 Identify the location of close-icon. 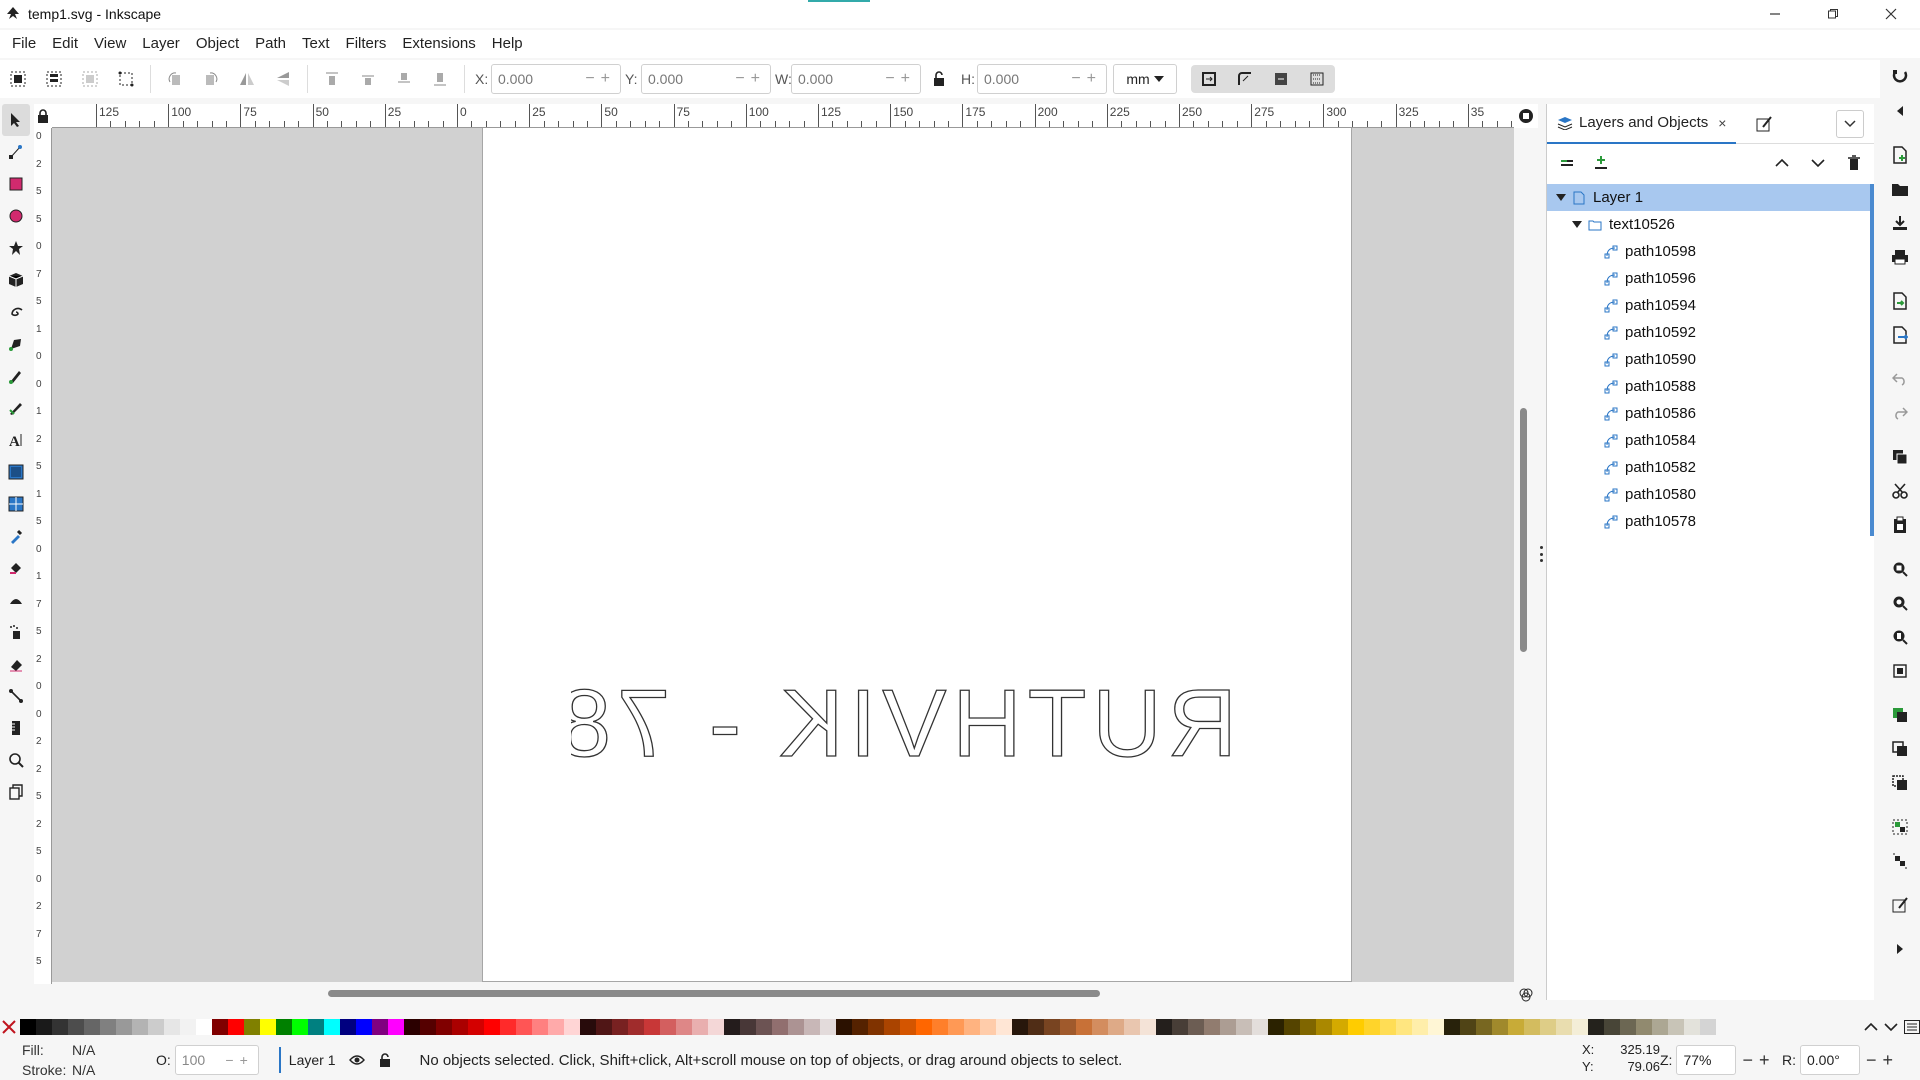
(1891, 14).